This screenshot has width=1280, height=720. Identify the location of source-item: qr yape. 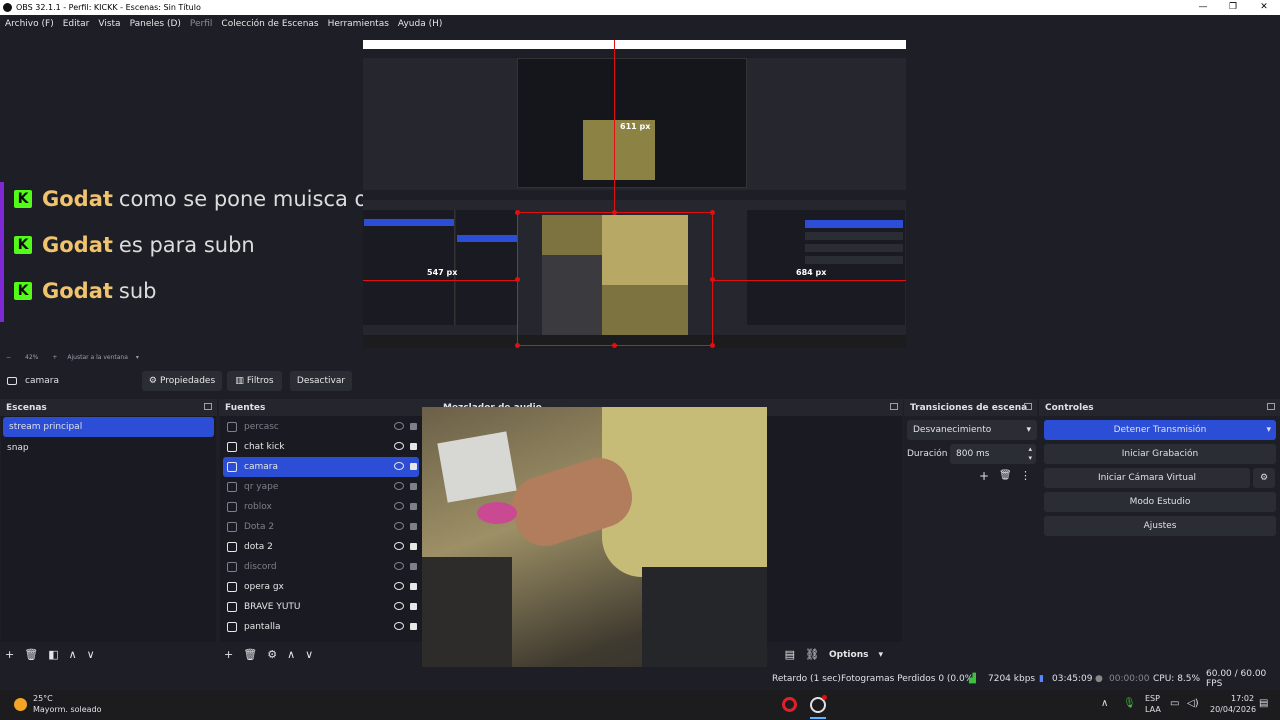
(321, 487).